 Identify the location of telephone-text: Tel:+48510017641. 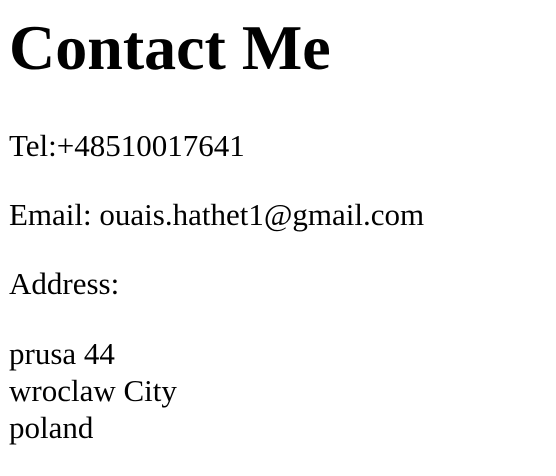
(127, 145).